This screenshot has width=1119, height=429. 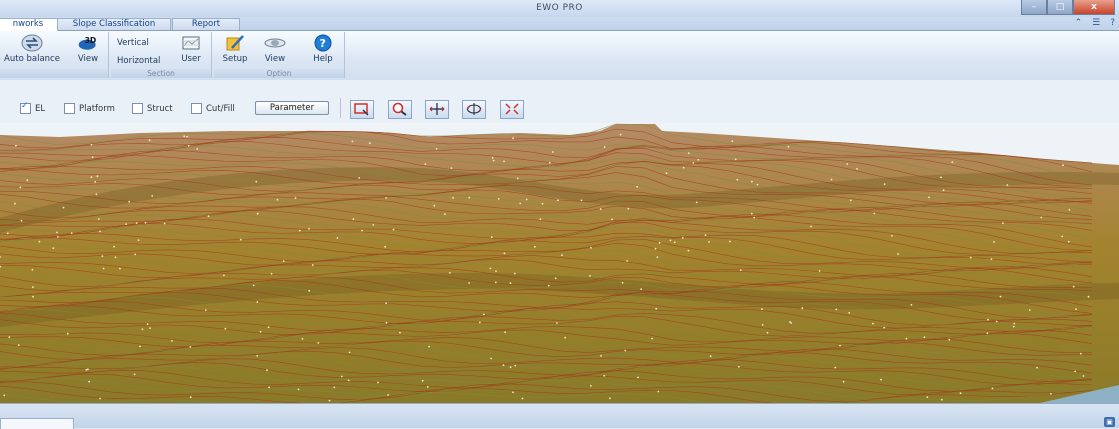 I want to click on app-title: EWO PRO, so click(x=559, y=8).